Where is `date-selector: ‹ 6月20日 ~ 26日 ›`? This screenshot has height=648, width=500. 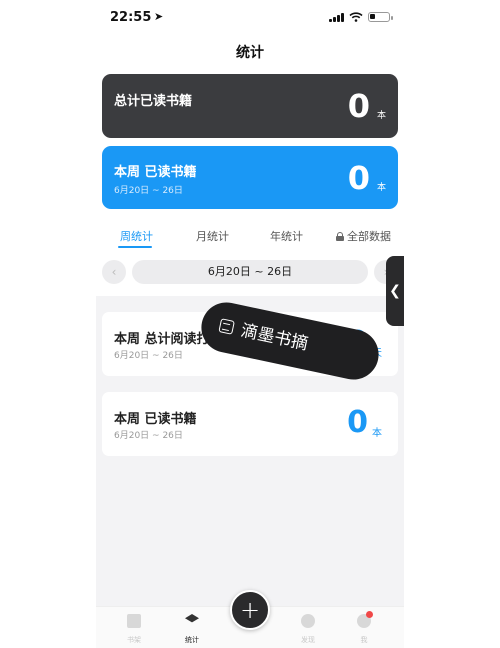 date-selector: ‹ 6月20日 ~ 26日 › is located at coordinates (250, 272).